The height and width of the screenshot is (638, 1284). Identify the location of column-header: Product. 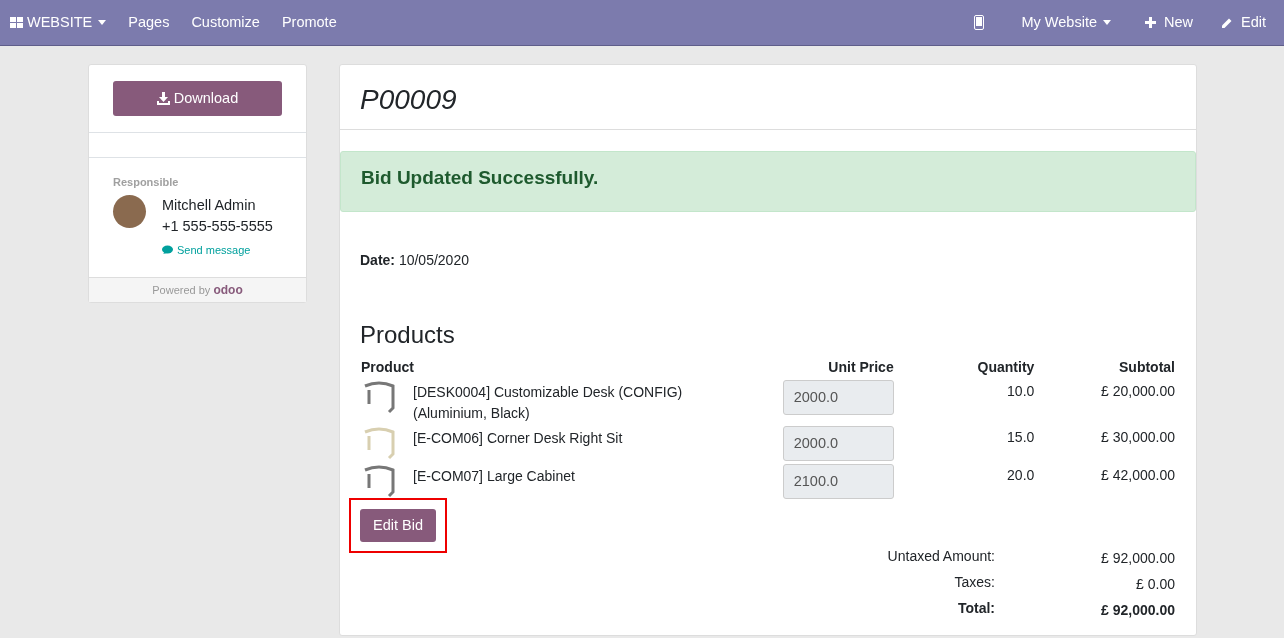
(387, 367).